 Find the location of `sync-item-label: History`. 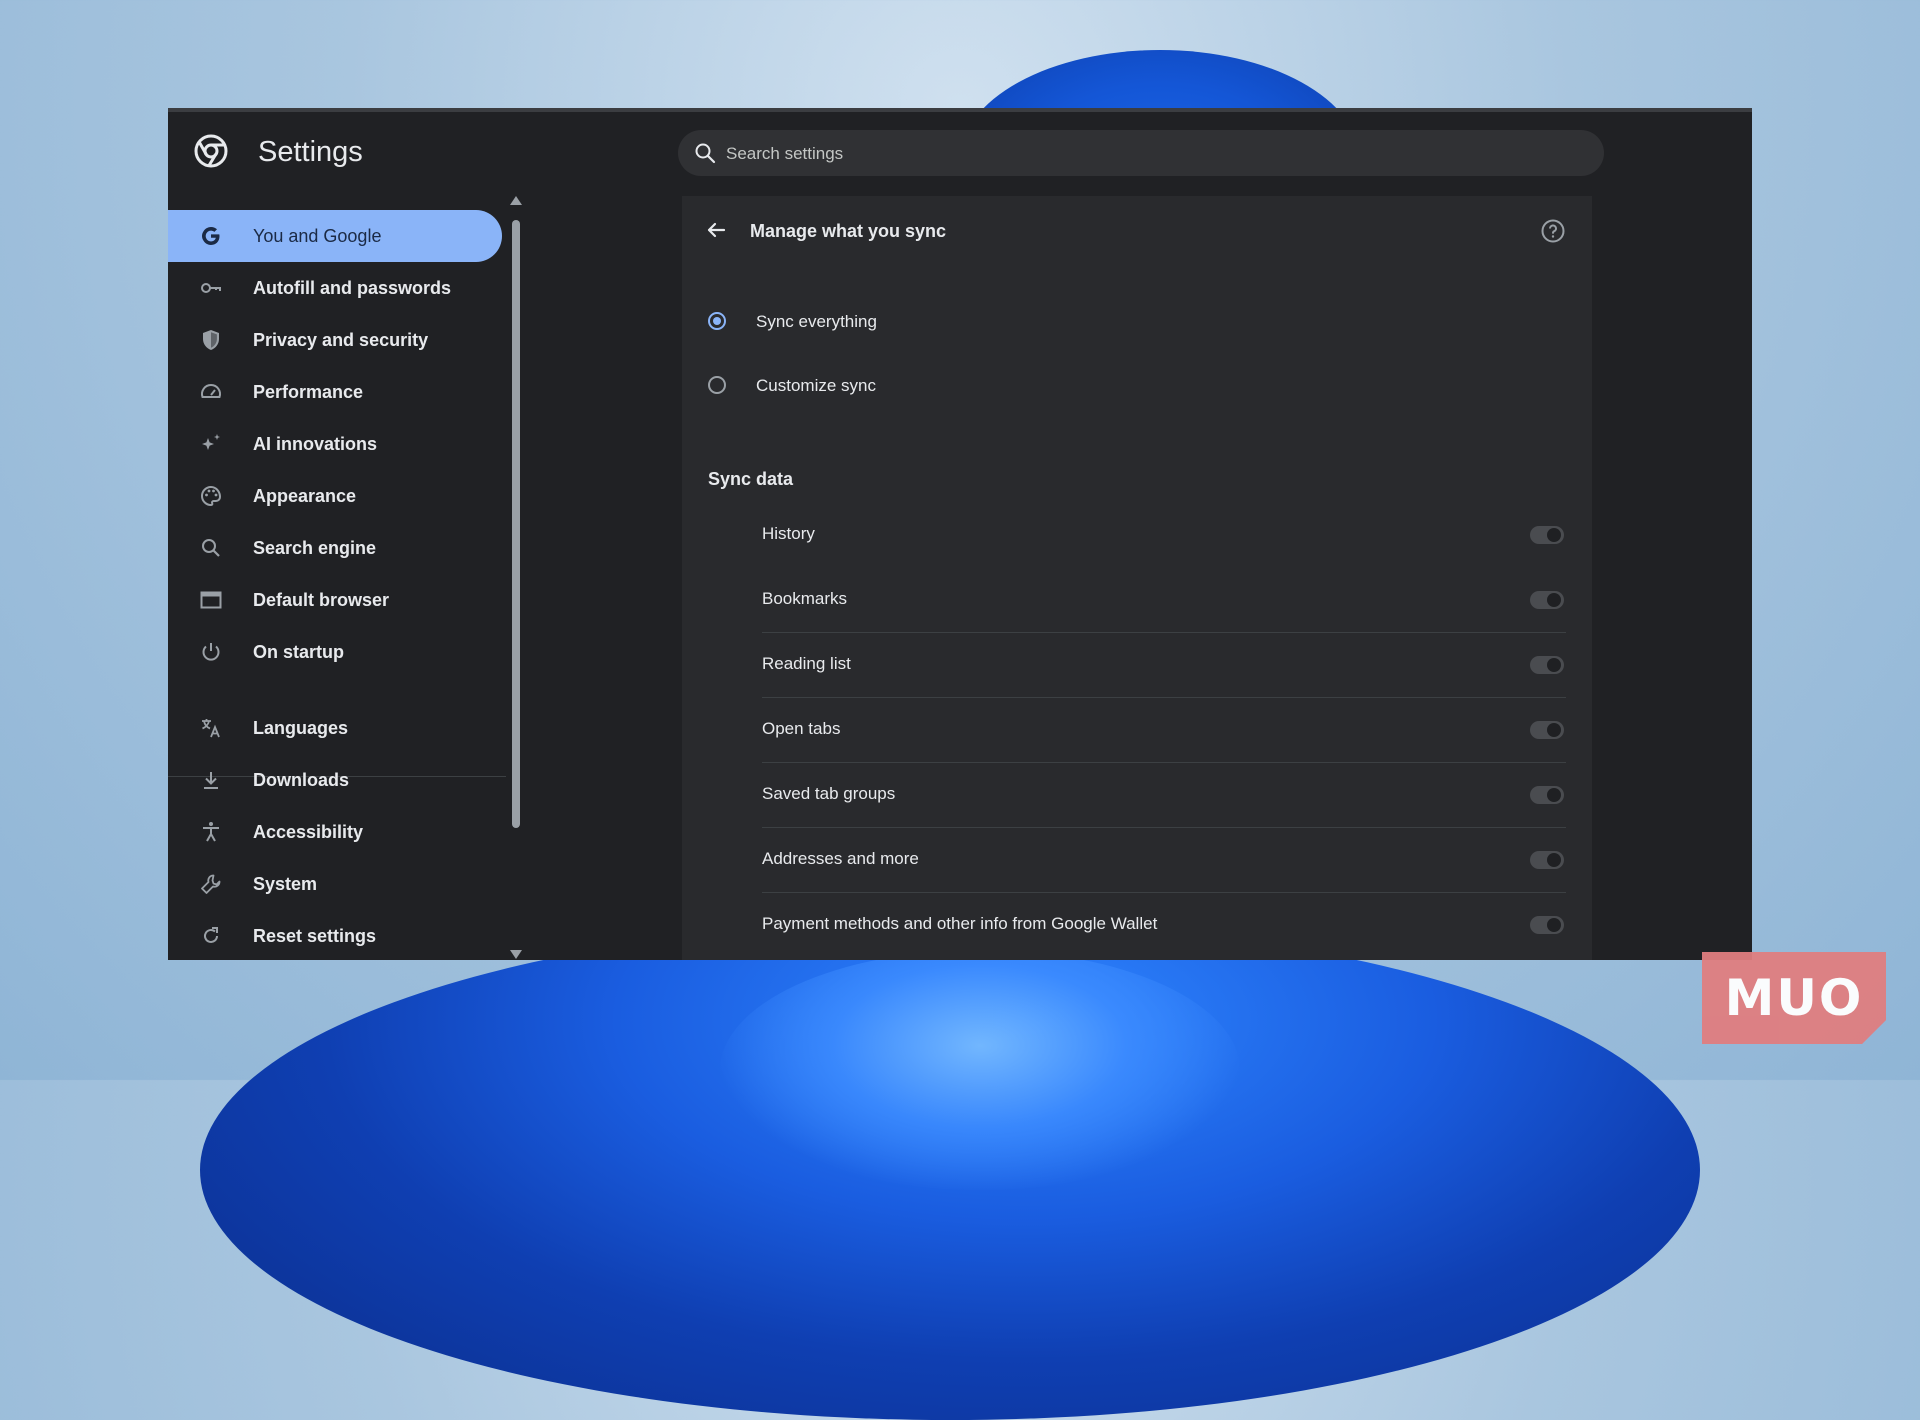

sync-item-label: History is located at coordinates (788, 533).